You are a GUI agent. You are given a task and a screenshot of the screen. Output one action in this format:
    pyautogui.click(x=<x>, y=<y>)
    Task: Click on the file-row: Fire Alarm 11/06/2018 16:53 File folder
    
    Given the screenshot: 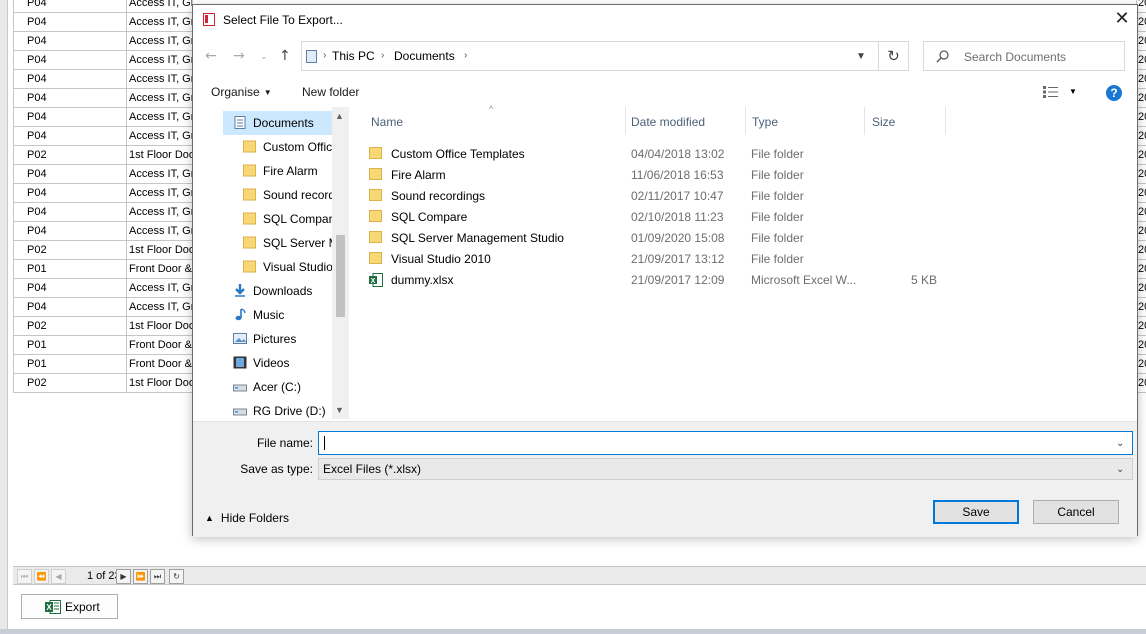 What is the action you would take?
    pyautogui.click(x=648, y=174)
    